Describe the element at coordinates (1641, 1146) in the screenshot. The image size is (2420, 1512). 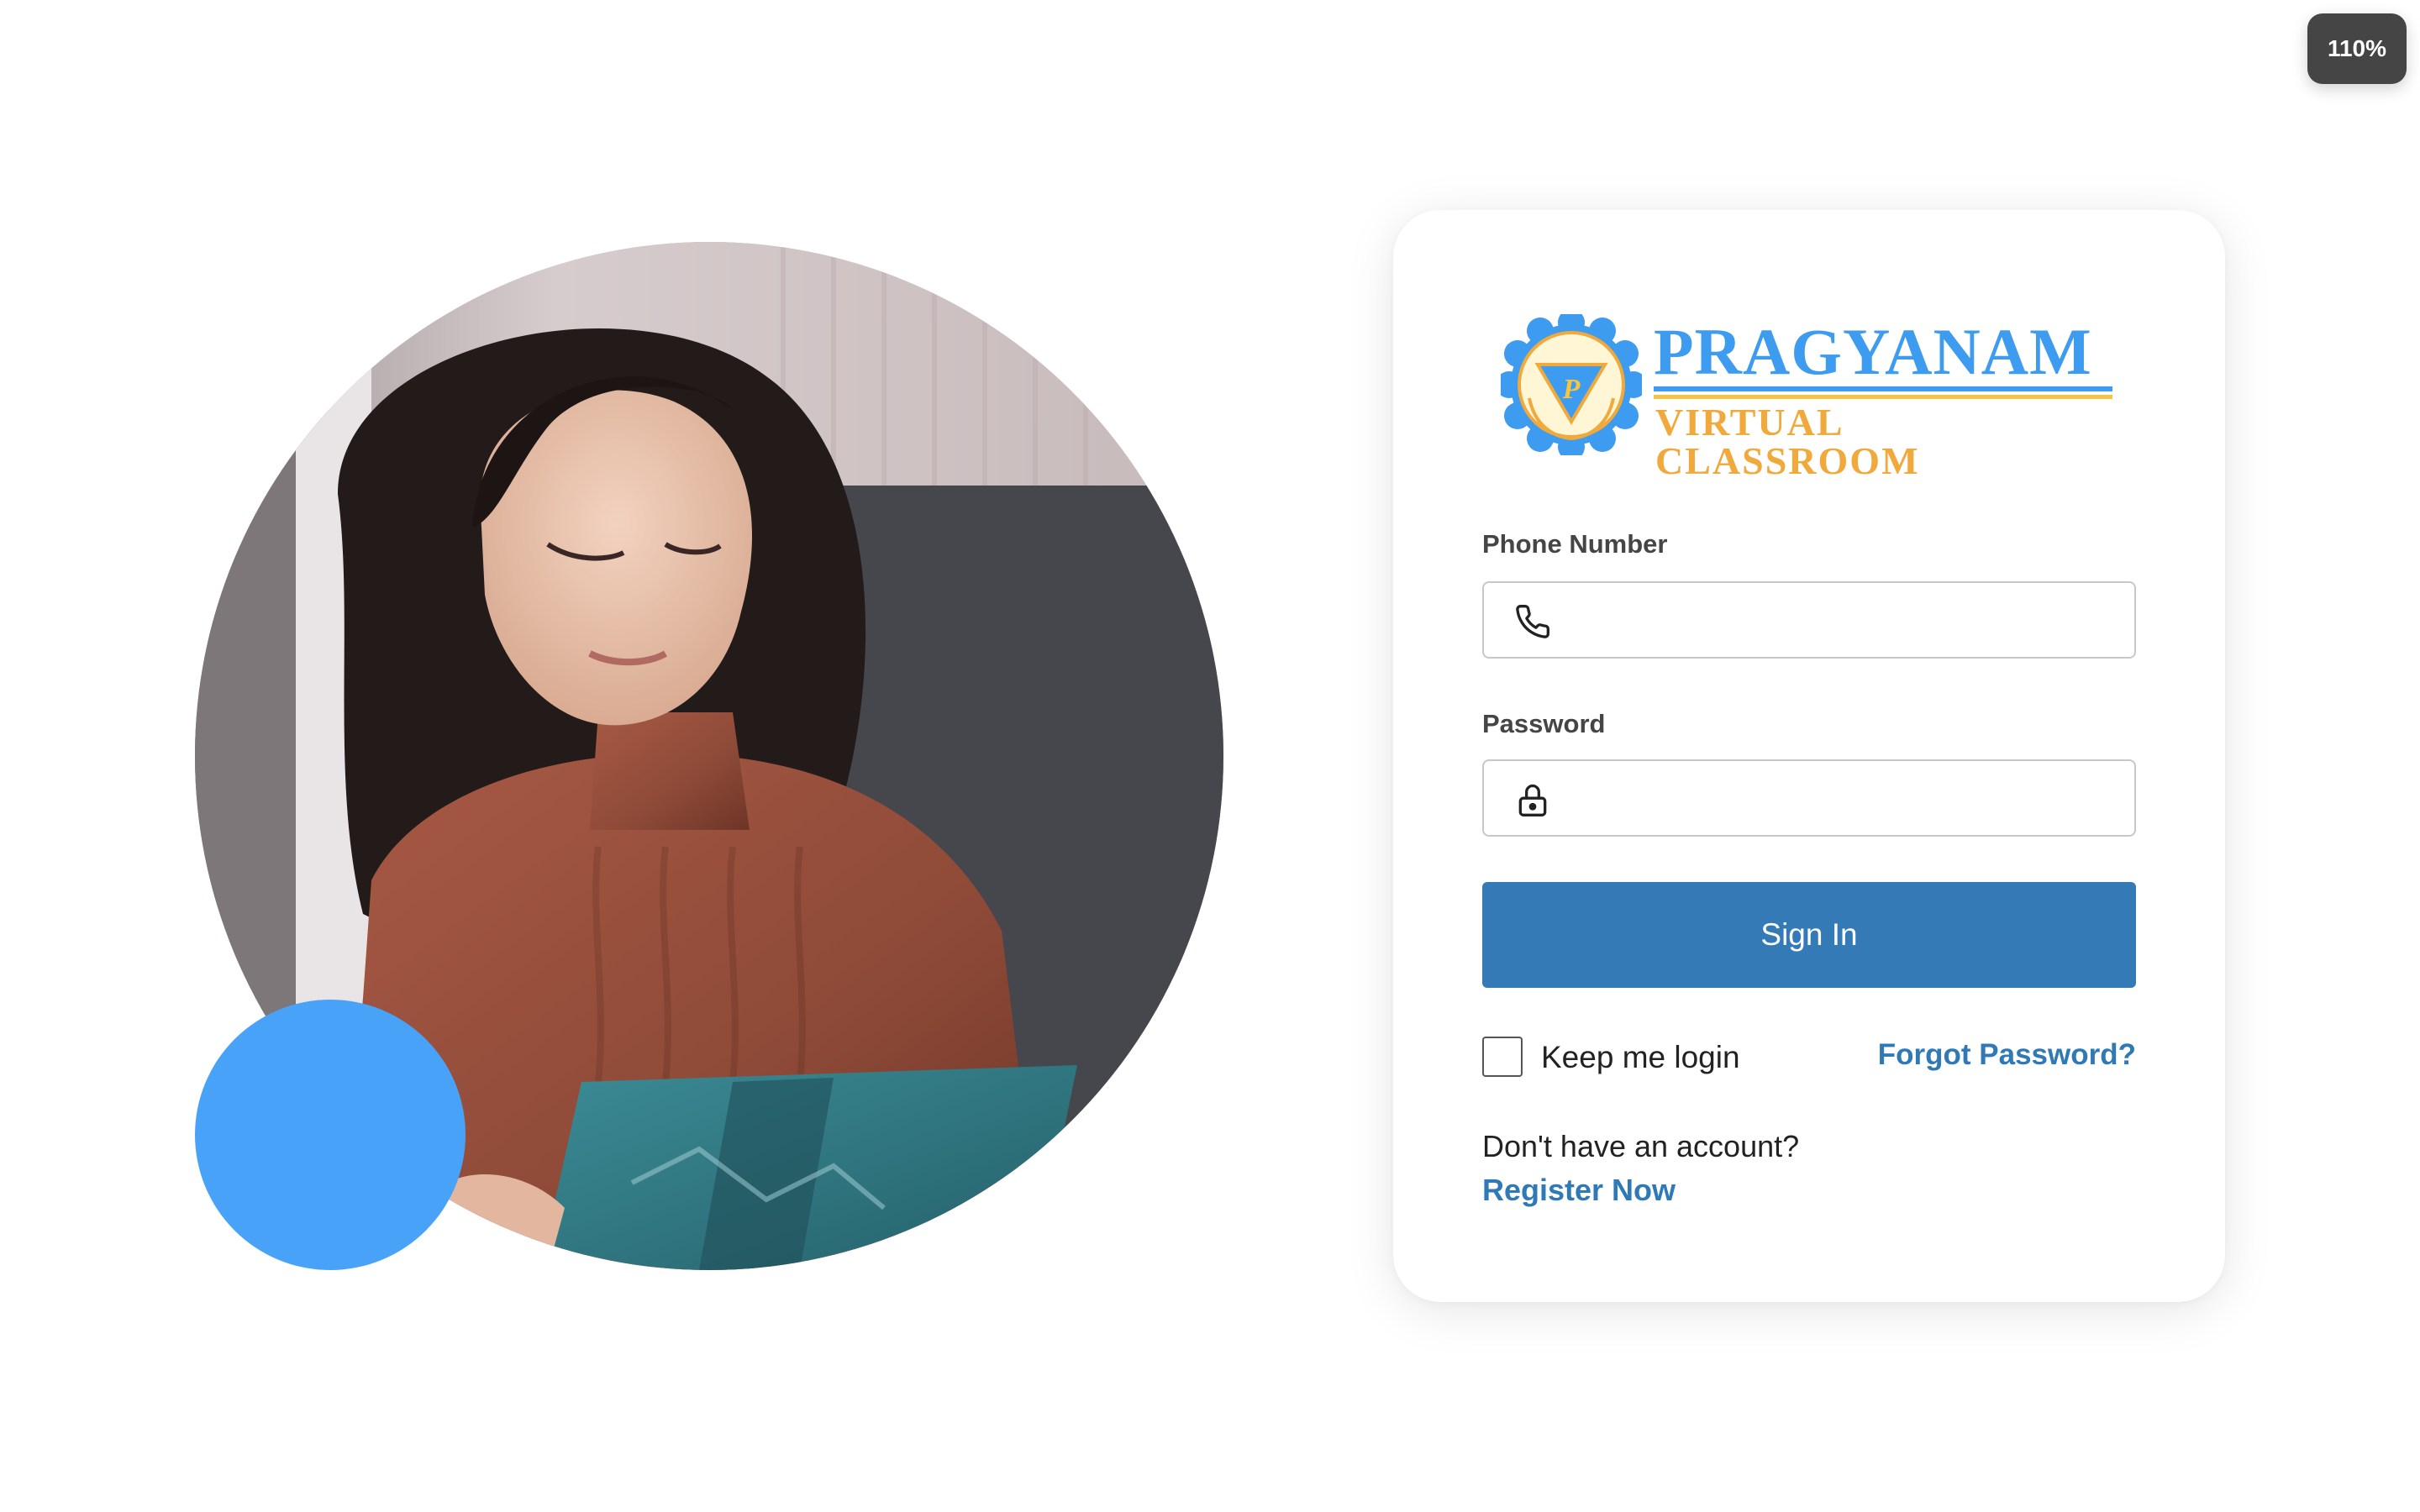
I see `no-account-text: Don't have an account?` at that location.